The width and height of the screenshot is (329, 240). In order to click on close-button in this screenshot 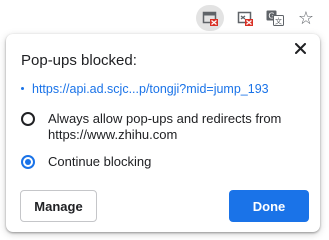, I will do `click(300, 48)`.